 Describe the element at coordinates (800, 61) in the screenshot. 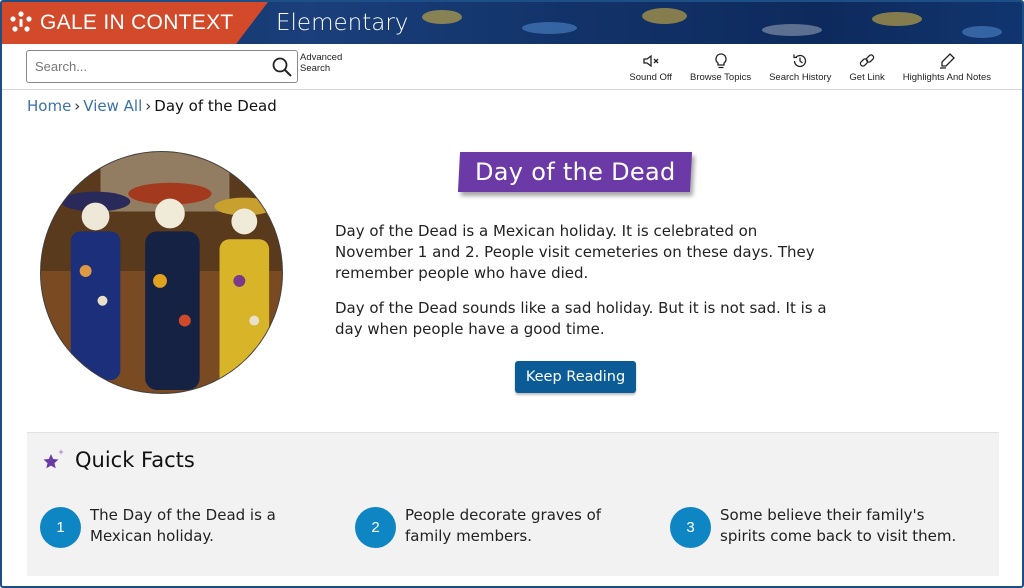

I see `history-icon` at that location.